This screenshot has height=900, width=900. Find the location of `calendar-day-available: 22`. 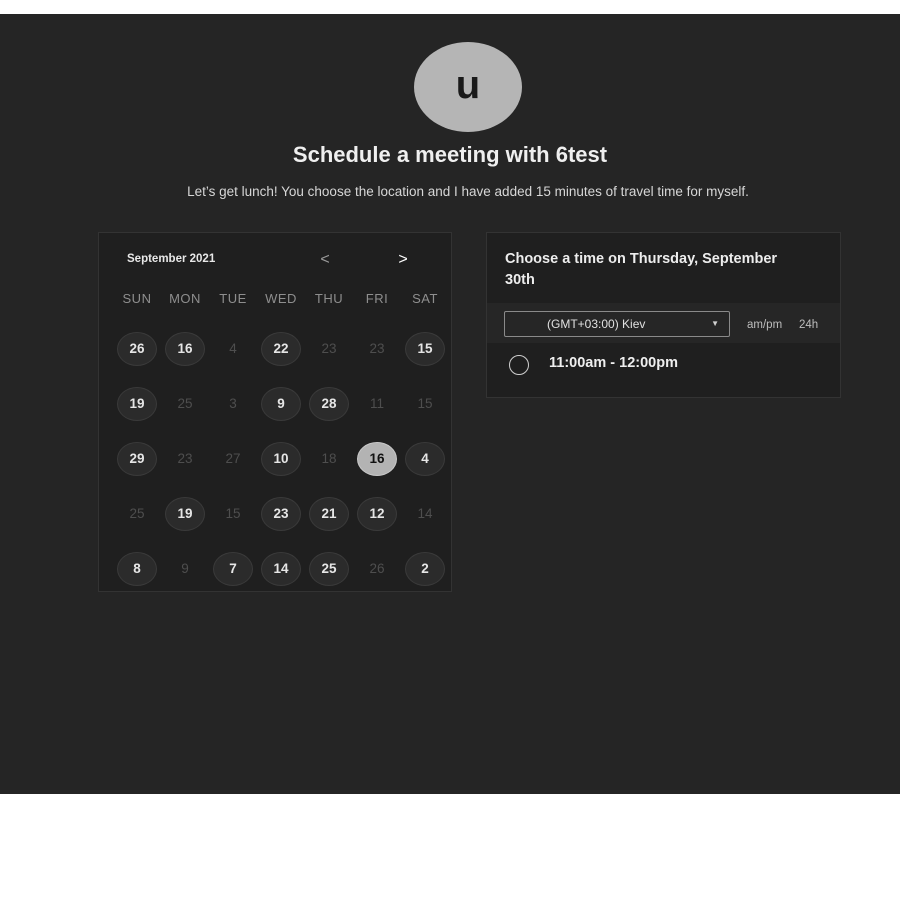

calendar-day-available: 22 is located at coordinates (281, 348).